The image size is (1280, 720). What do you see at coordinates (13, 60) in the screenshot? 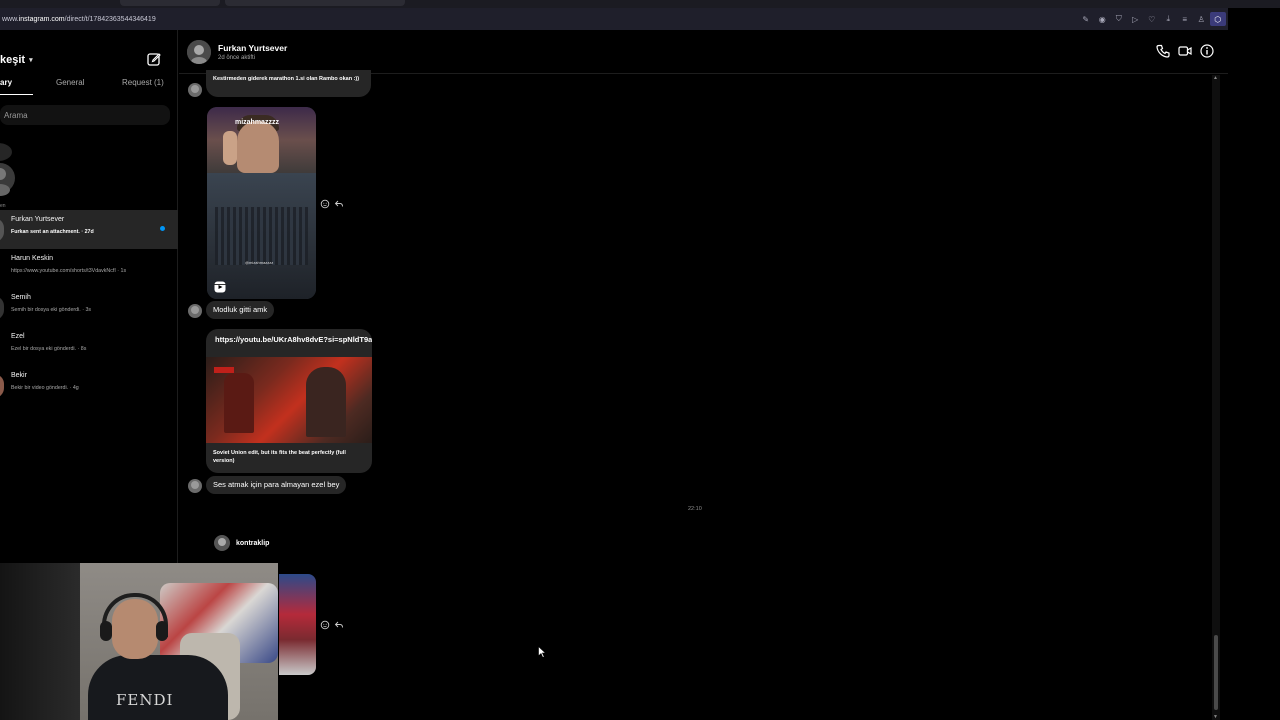
I see `account-name: keşit` at bounding box center [13, 60].